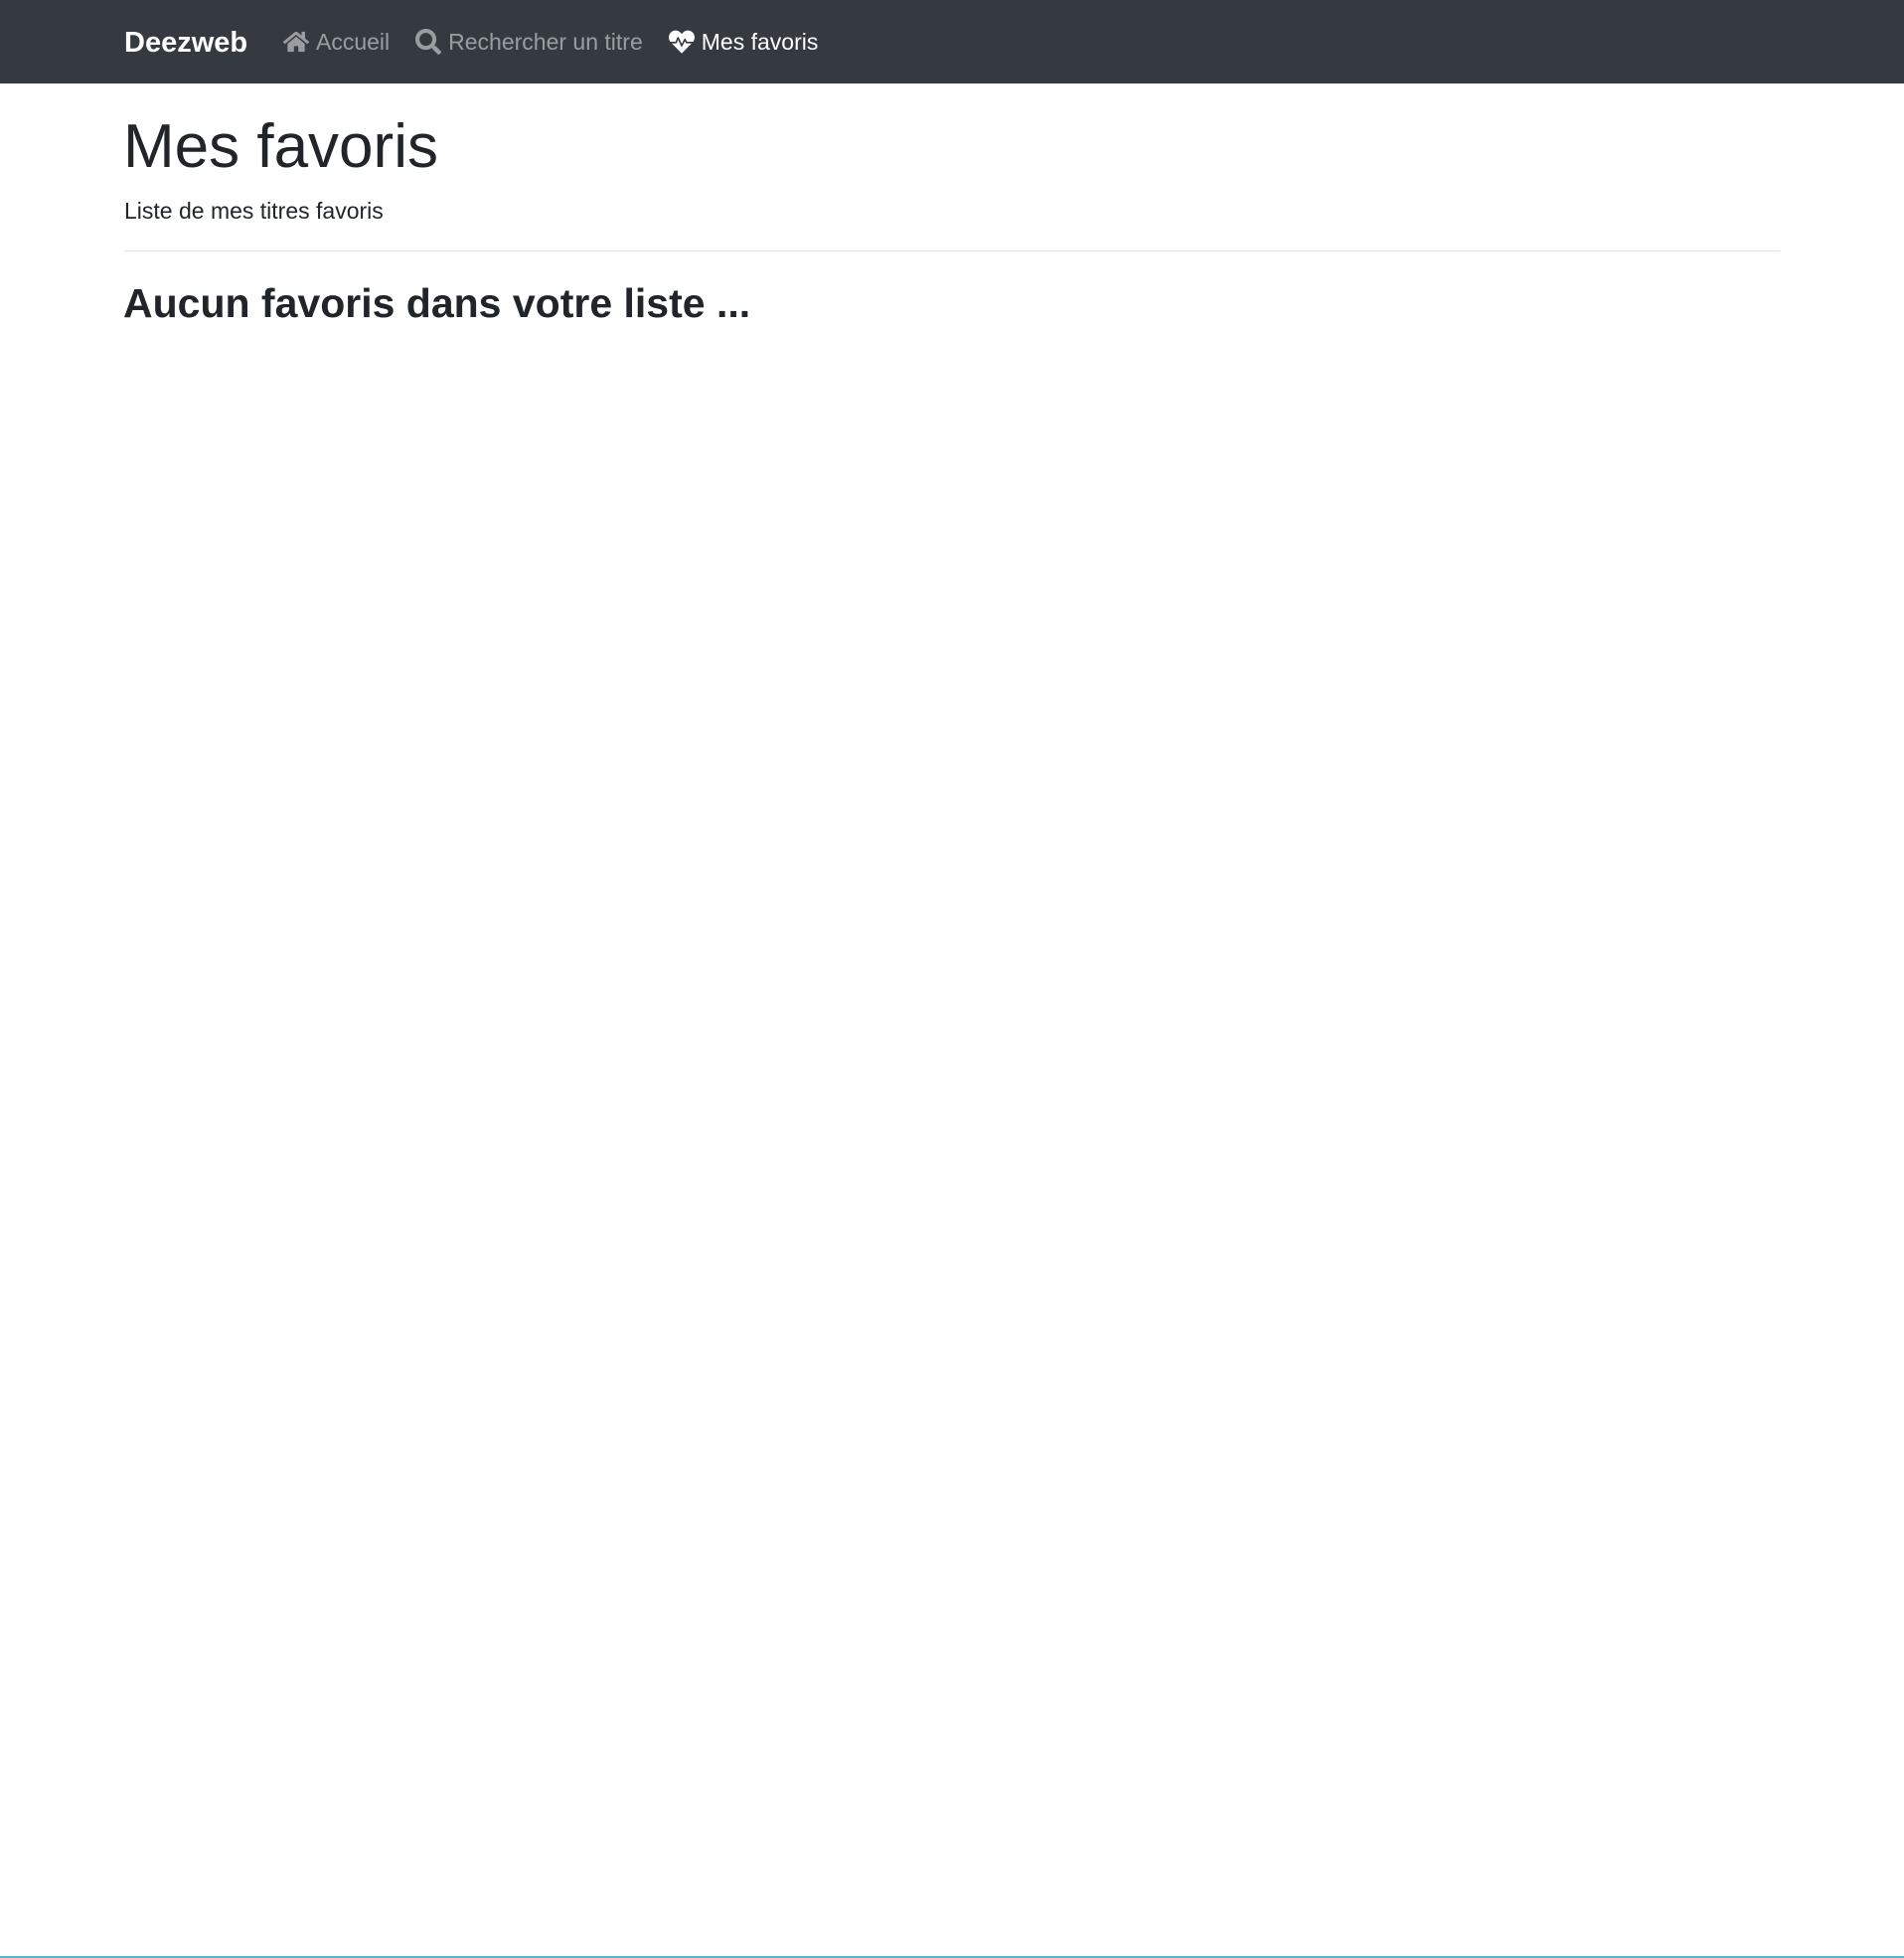 The height and width of the screenshot is (1958, 1904). Describe the element at coordinates (760, 41) in the screenshot. I see `nav-item-mes-favoris-label: Mes favoris` at that location.